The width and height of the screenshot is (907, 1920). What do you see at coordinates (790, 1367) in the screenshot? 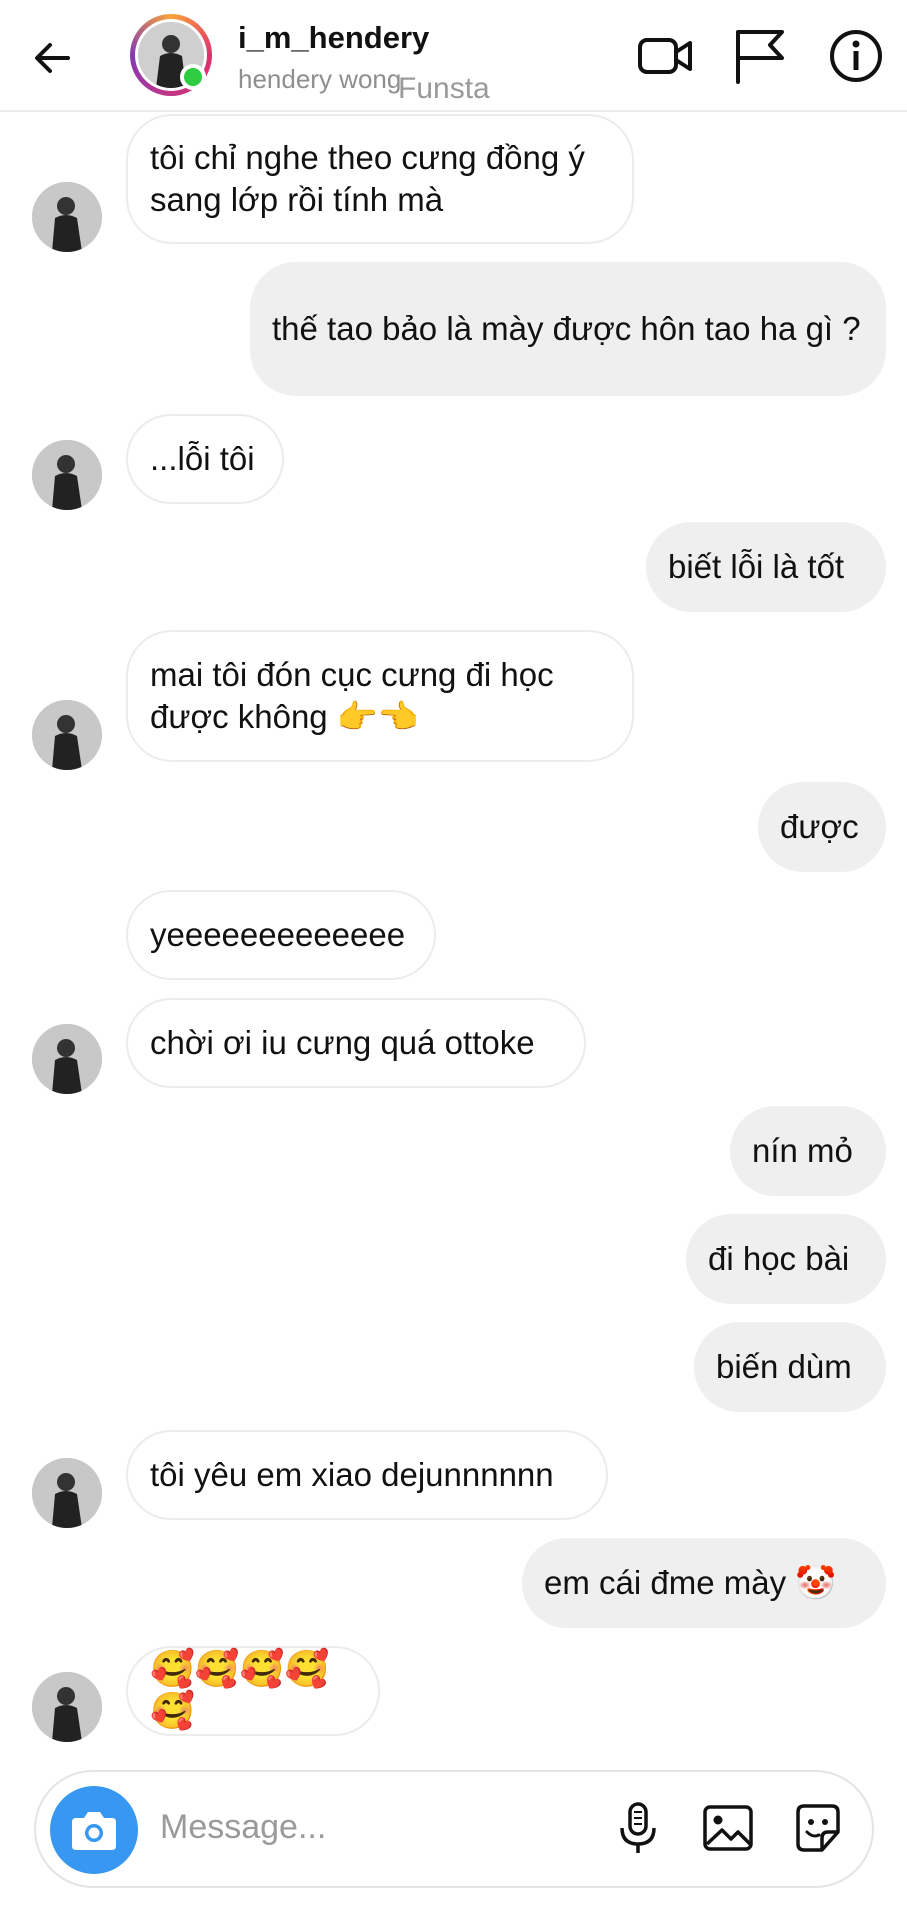
I see `outgoing-message: biến dùm` at bounding box center [790, 1367].